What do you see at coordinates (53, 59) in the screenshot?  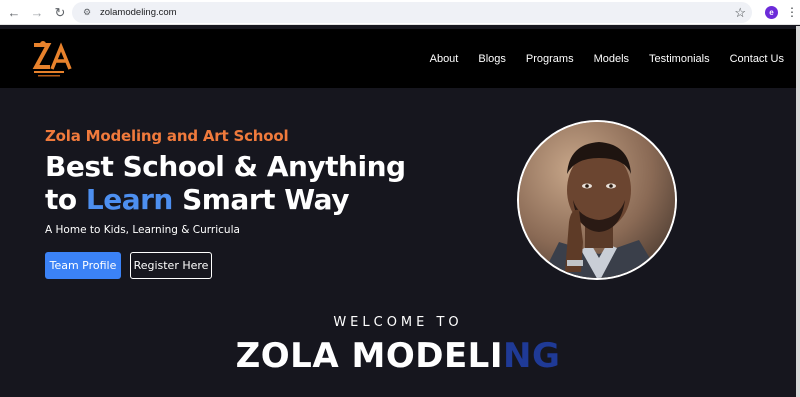 I see `site-logo` at bounding box center [53, 59].